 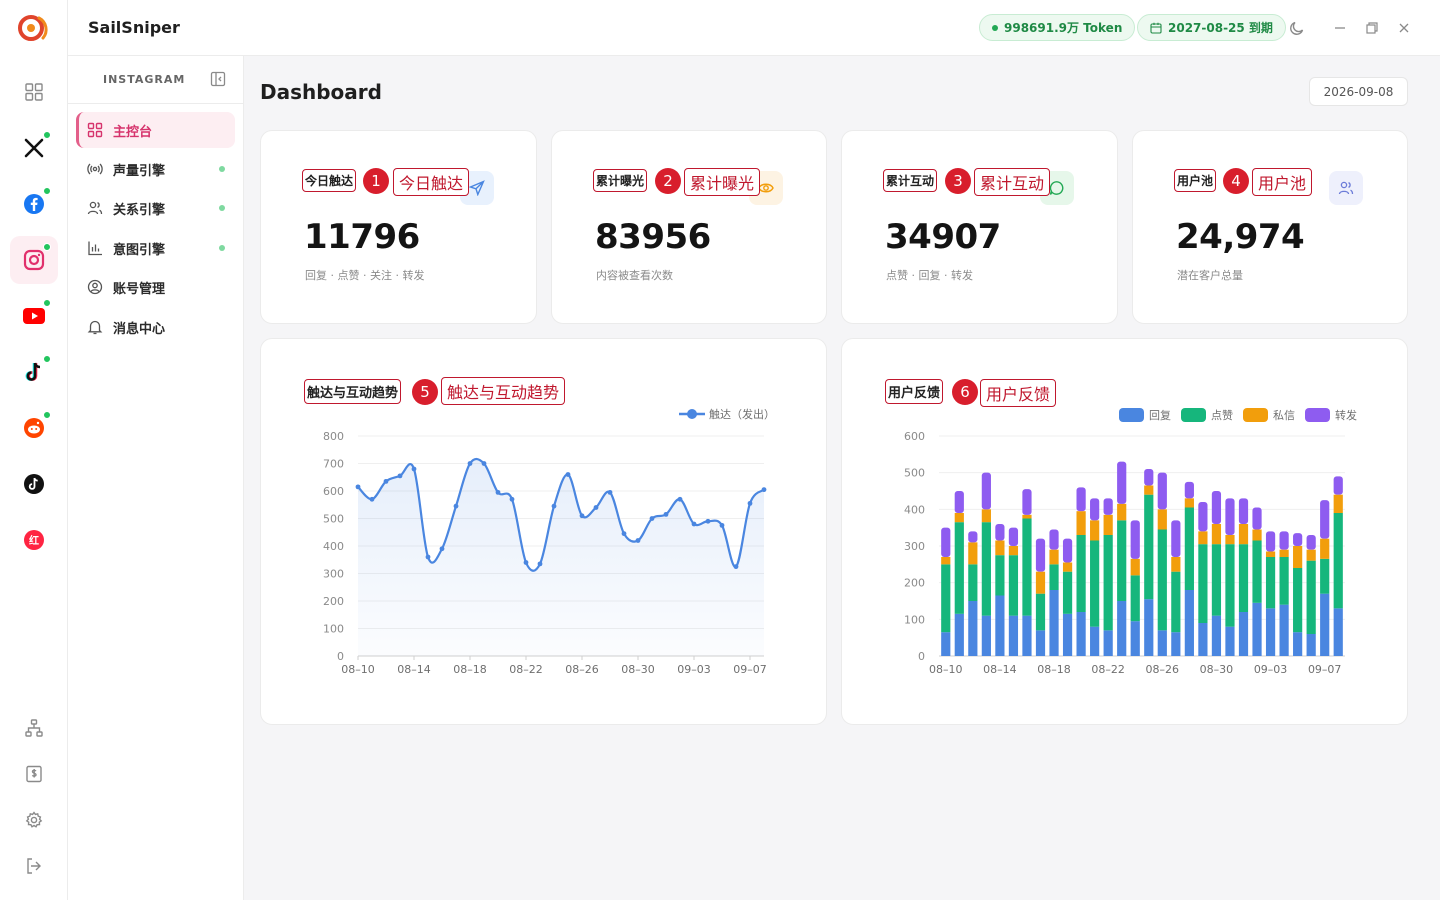 What do you see at coordinates (34, 728) in the screenshot?
I see `sitemap-icon` at bounding box center [34, 728].